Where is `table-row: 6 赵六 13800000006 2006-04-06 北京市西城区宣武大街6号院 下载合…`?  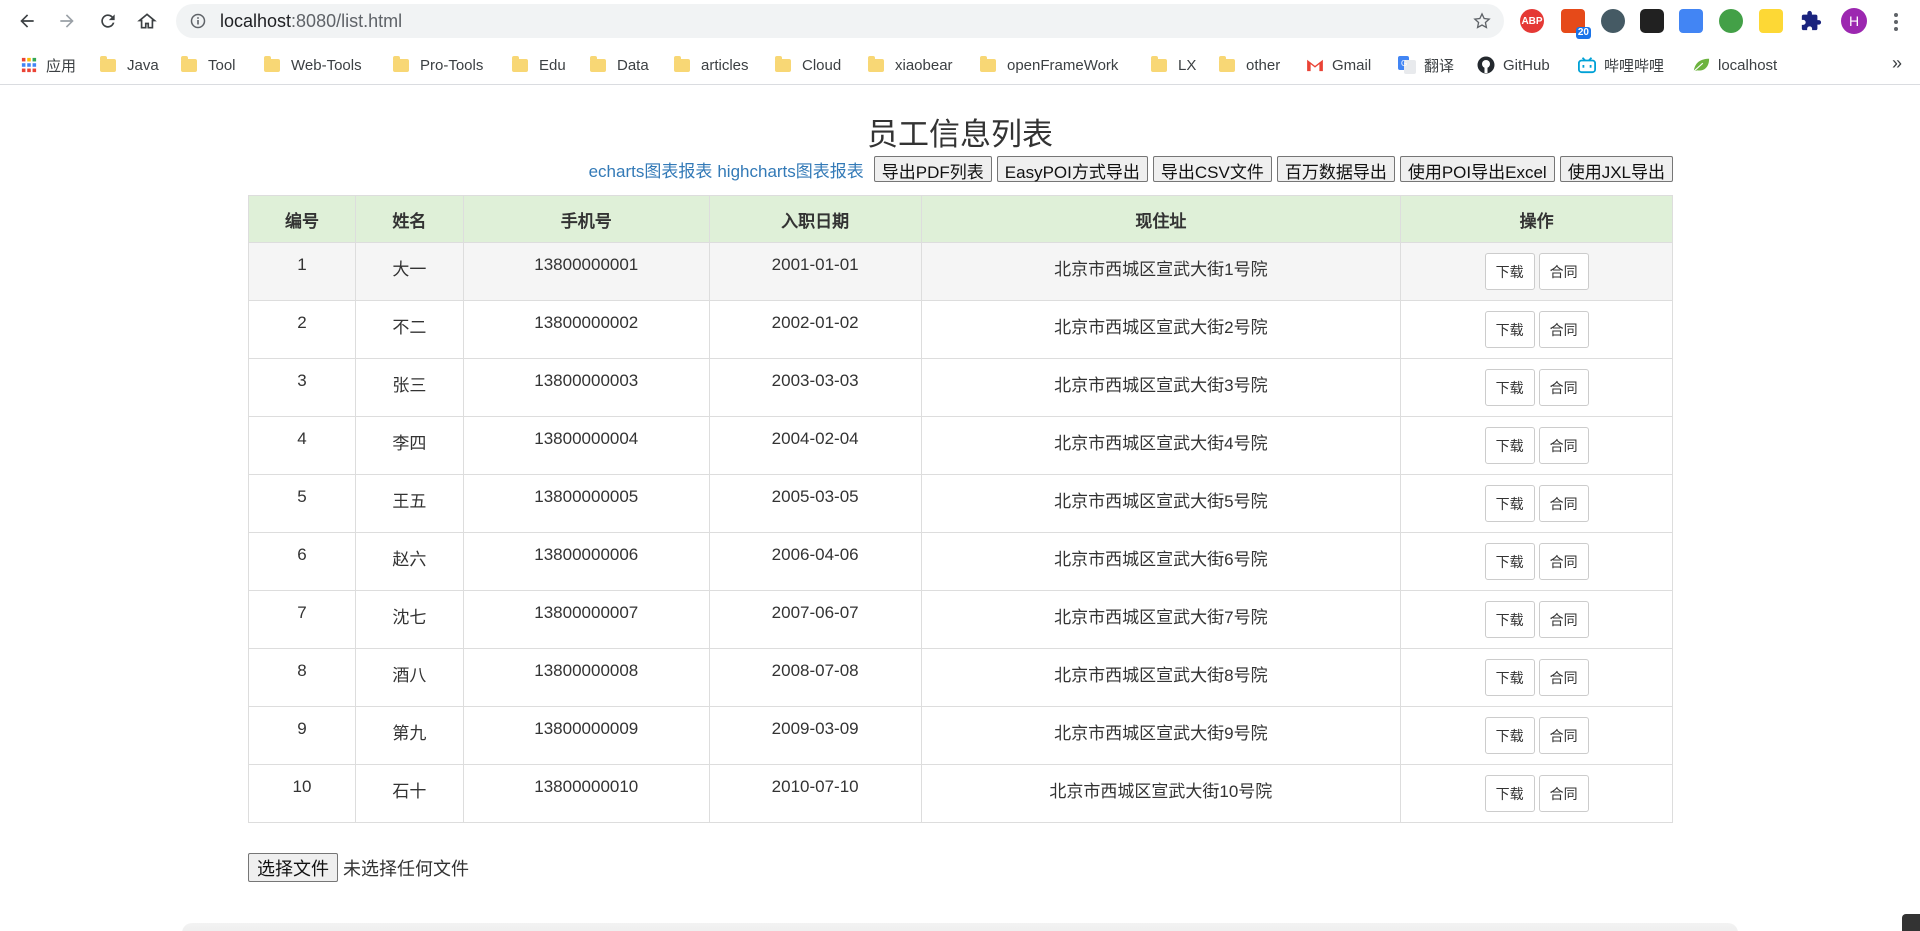
table-row: 6 赵六 13800000006 2006-04-06 北京市西城区宣武大街6号院 下载合… is located at coordinates (960, 561).